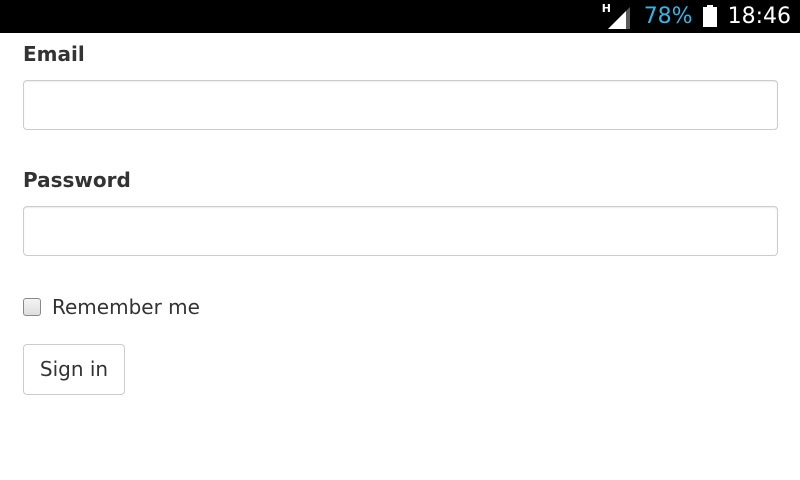  What do you see at coordinates (54, 54) in the screenshot?
I see `email-label: Email` at bounding box center [54, 54].